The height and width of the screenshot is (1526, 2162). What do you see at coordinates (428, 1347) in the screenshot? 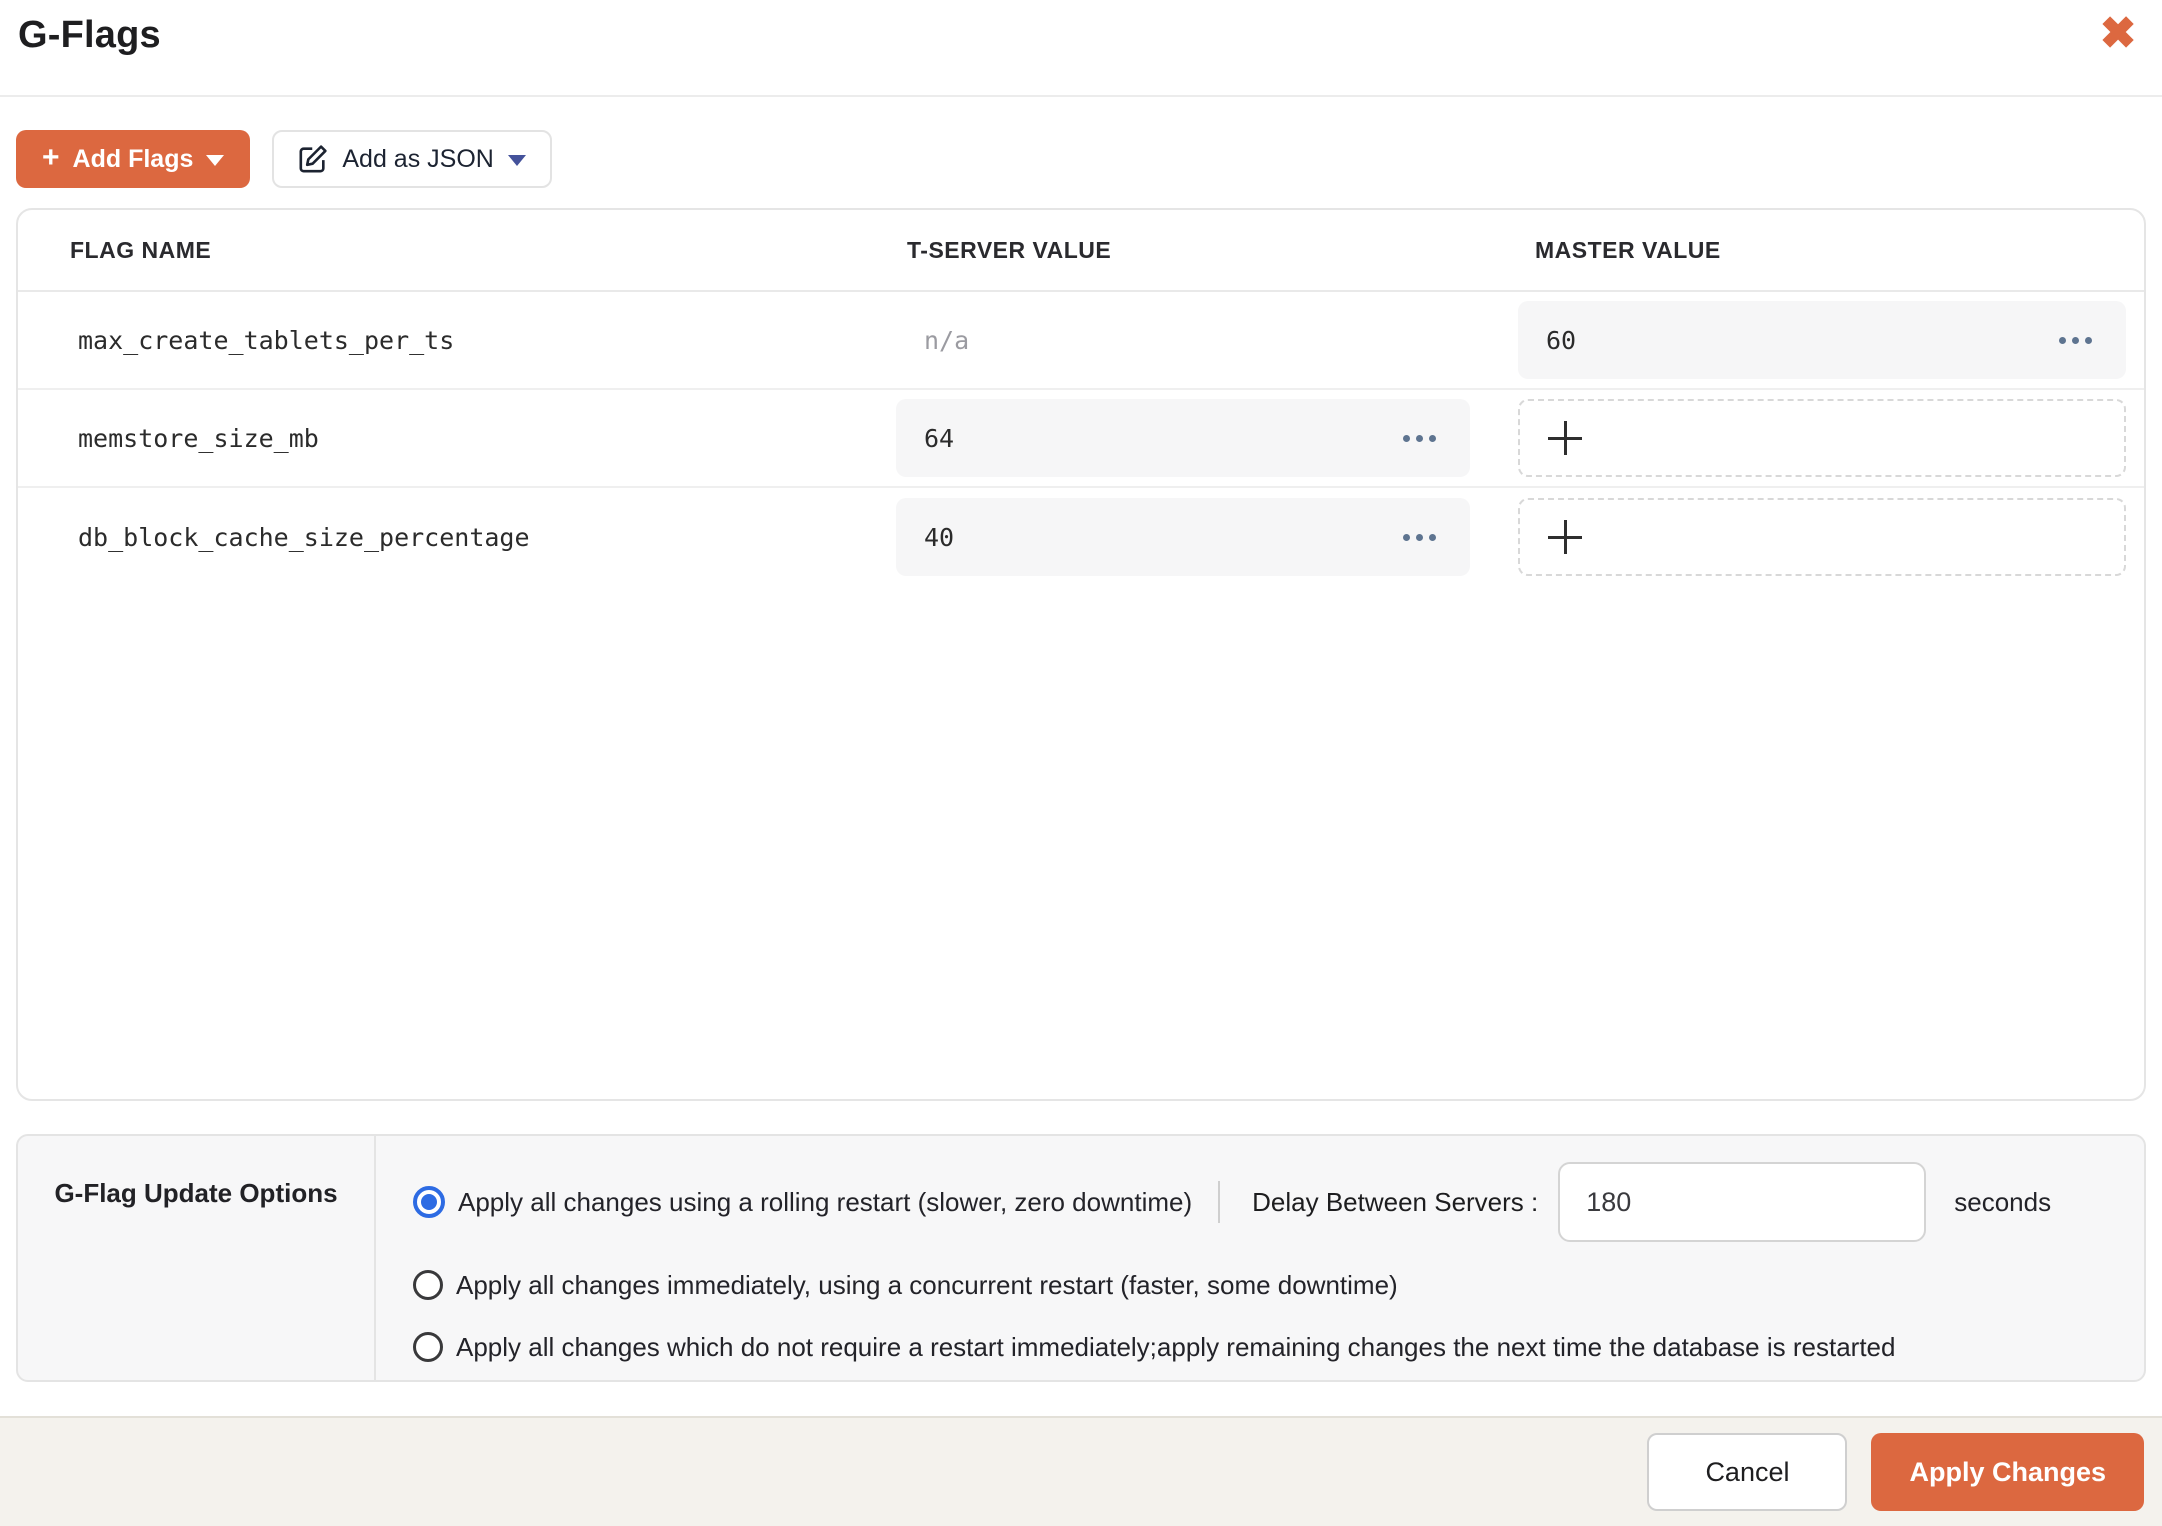
I see `radio-no-restart` at bounding box center [428, 1347].